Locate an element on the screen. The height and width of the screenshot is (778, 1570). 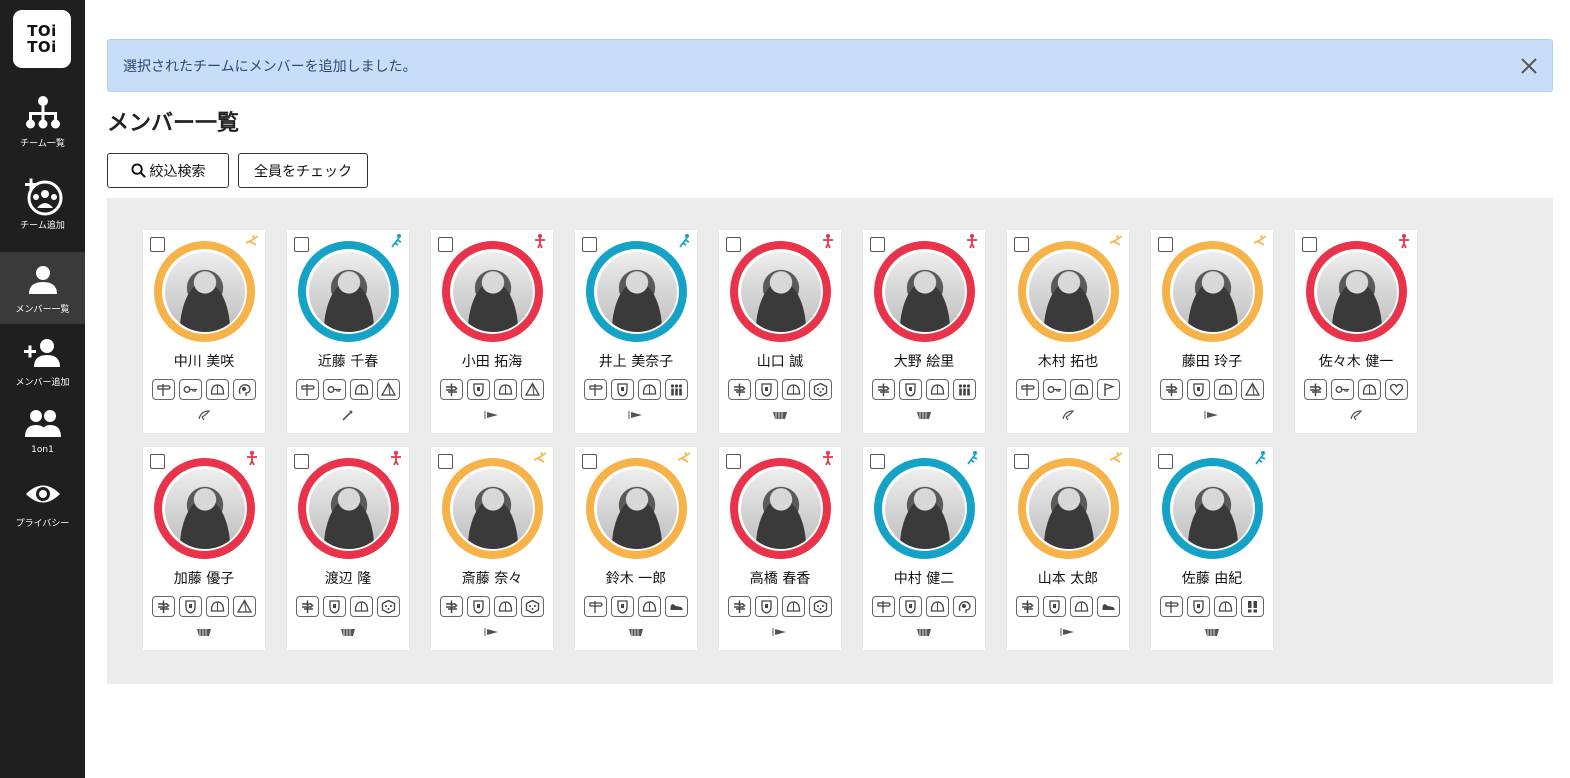
member-card: 加藤 優子 is located at coordinates (204, 548).